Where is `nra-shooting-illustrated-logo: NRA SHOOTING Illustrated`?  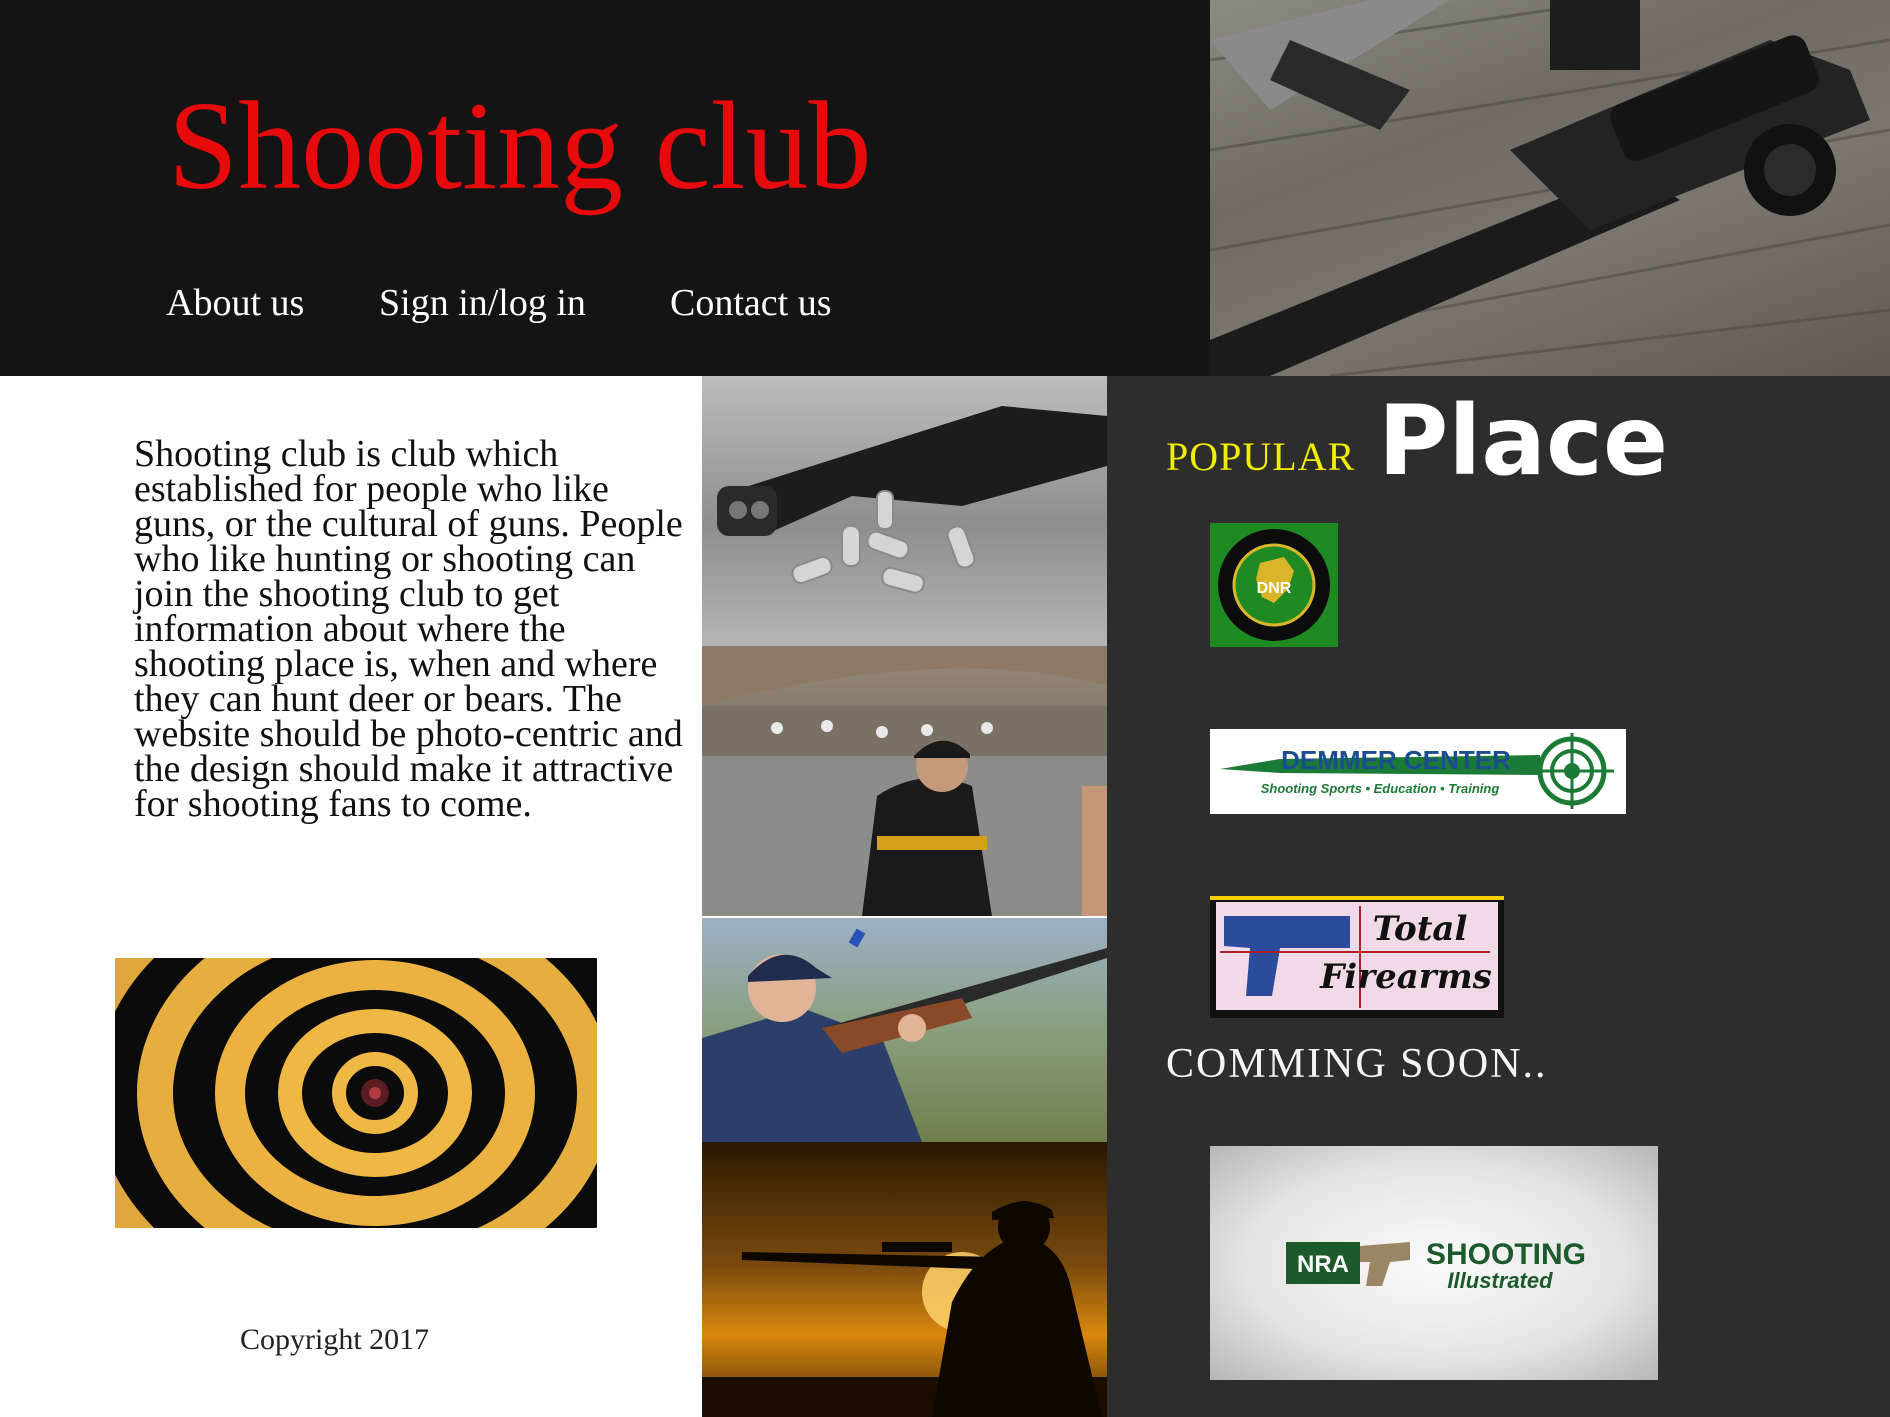
nra-shooting-illustrated-logo: NRA SHOOTING Illustrated is located at coordinates (1434, 1263).